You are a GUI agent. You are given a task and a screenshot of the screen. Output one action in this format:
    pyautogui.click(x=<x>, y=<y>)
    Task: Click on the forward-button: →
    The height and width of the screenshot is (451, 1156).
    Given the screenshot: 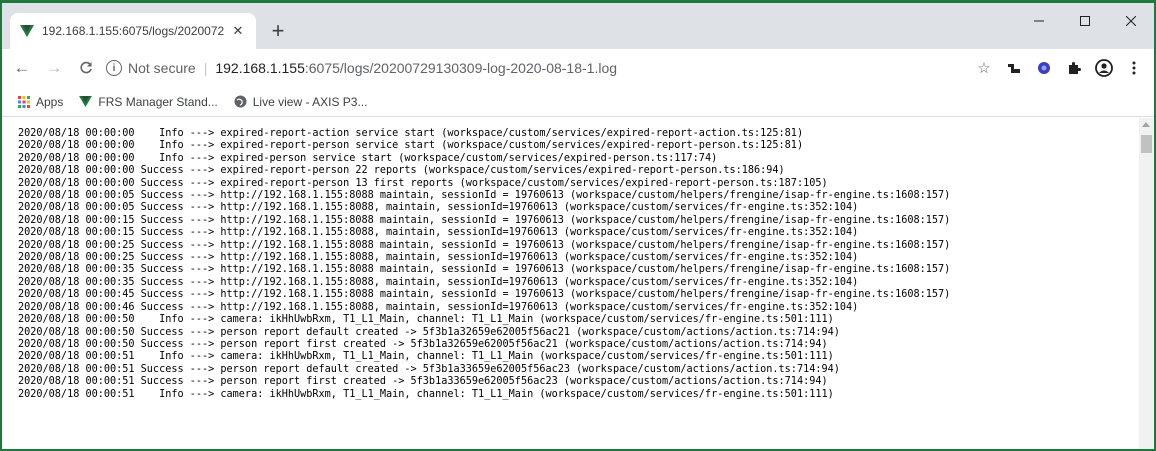 What is the action you would take?
    pyautogui.click(x=54, y=68)
    